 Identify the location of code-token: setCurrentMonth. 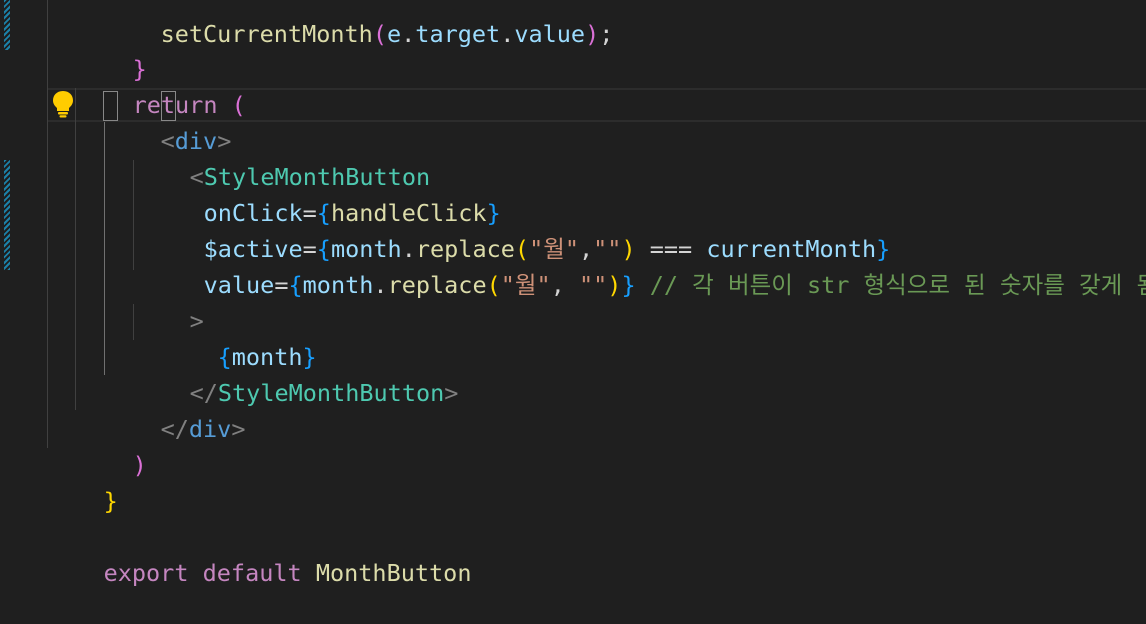
(266, 34).